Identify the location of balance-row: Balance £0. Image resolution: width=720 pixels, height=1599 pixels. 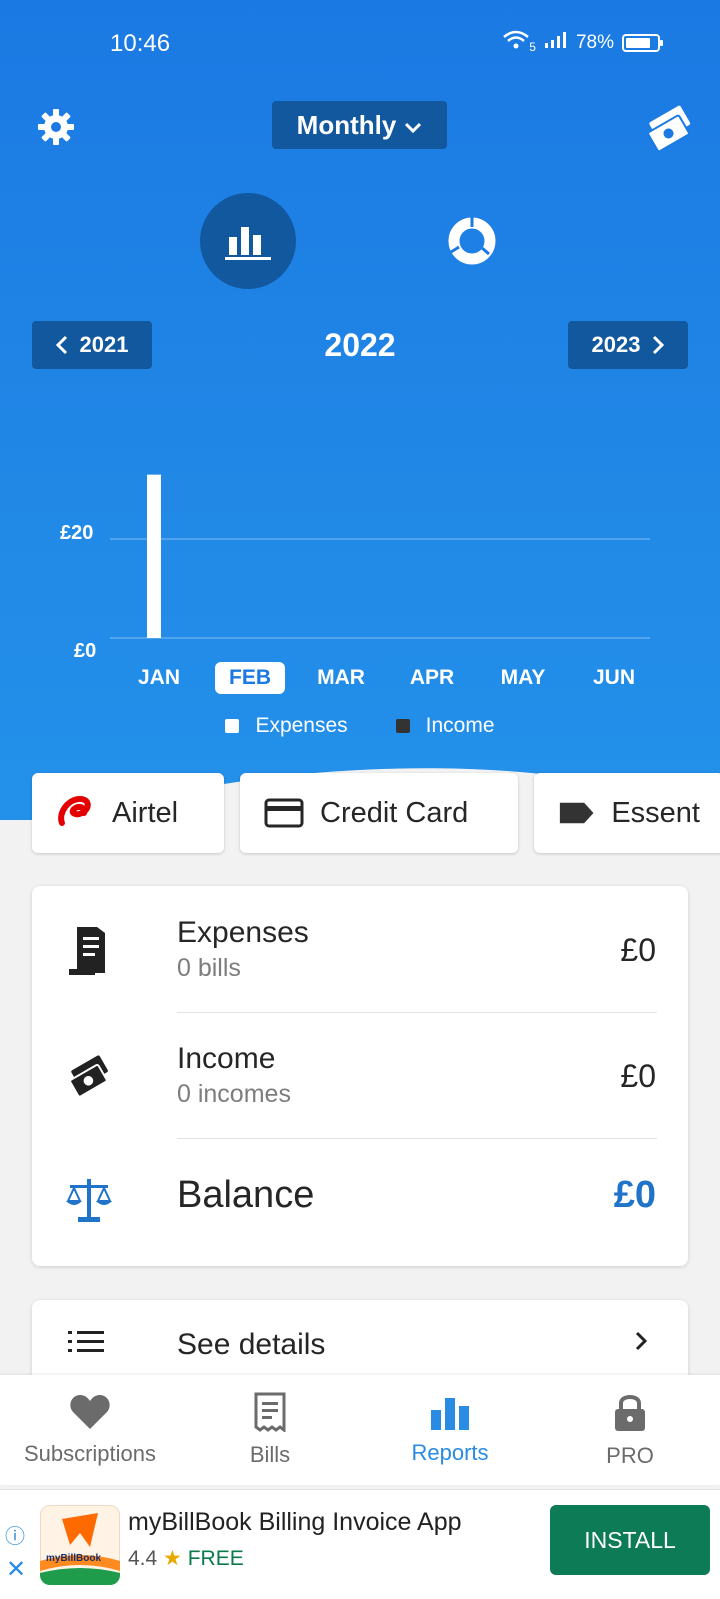
(360, 1208).